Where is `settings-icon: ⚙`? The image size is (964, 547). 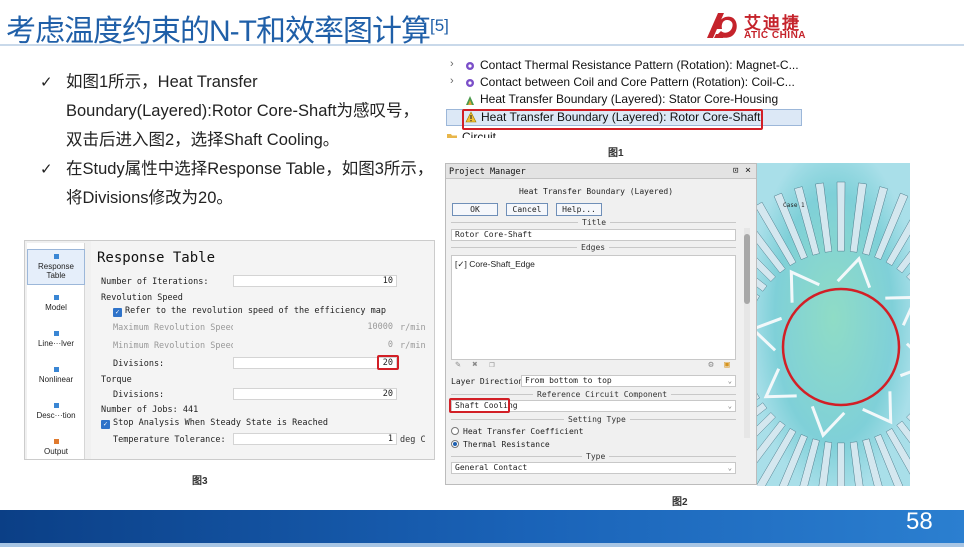 settings-icon: ⚙ is located at coordinates (711, 365).